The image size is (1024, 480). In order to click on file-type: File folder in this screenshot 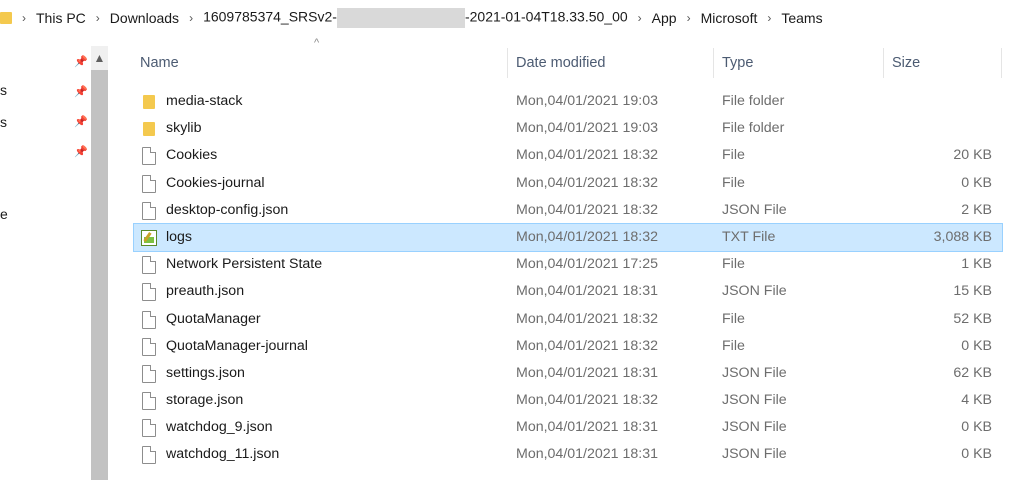, I will do `click(753, 128)`.